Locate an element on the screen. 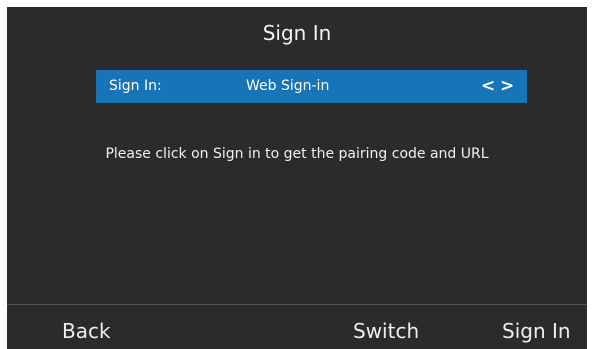  page-title: Sign In is located at coordinates (297, 33).